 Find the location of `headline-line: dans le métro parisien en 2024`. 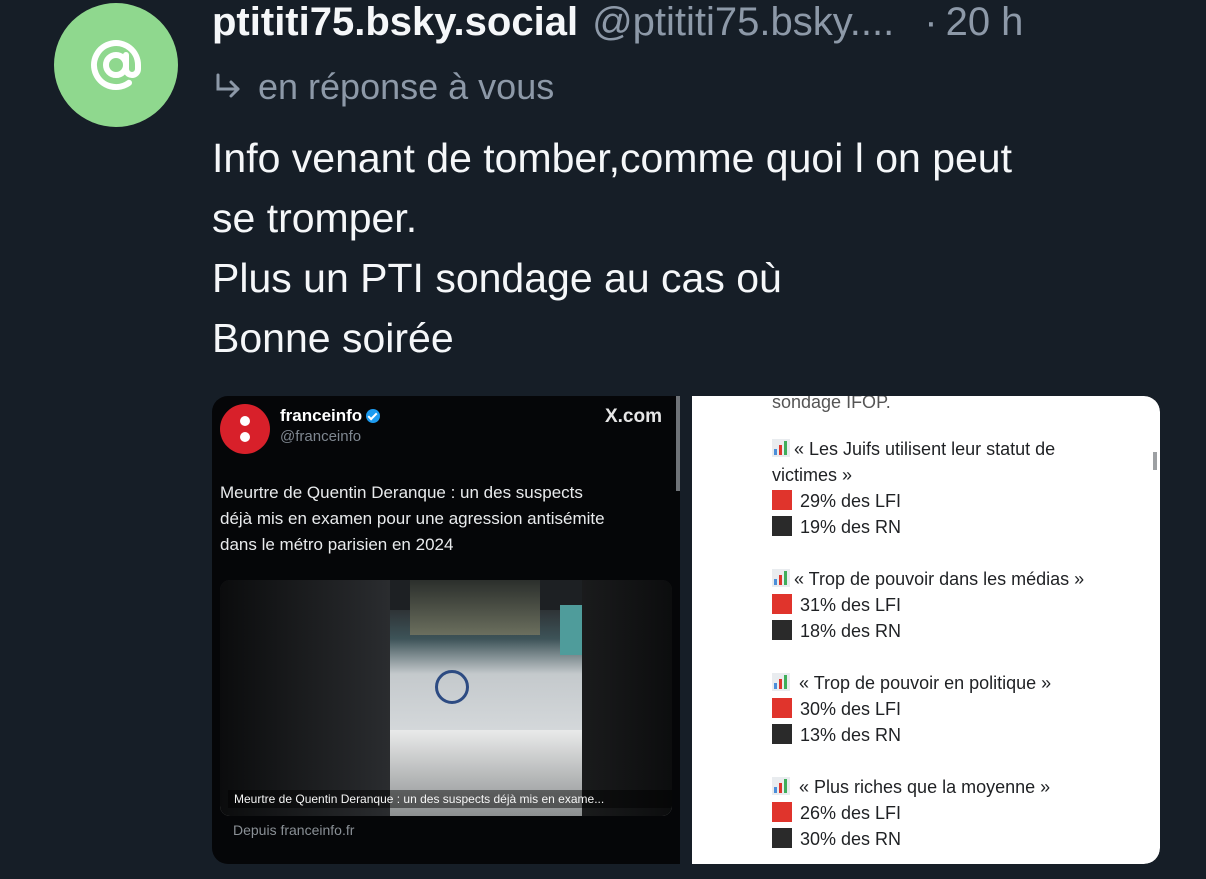

headline-line: dans le métro parisien en 2024 is located at coordinates (337, 544).